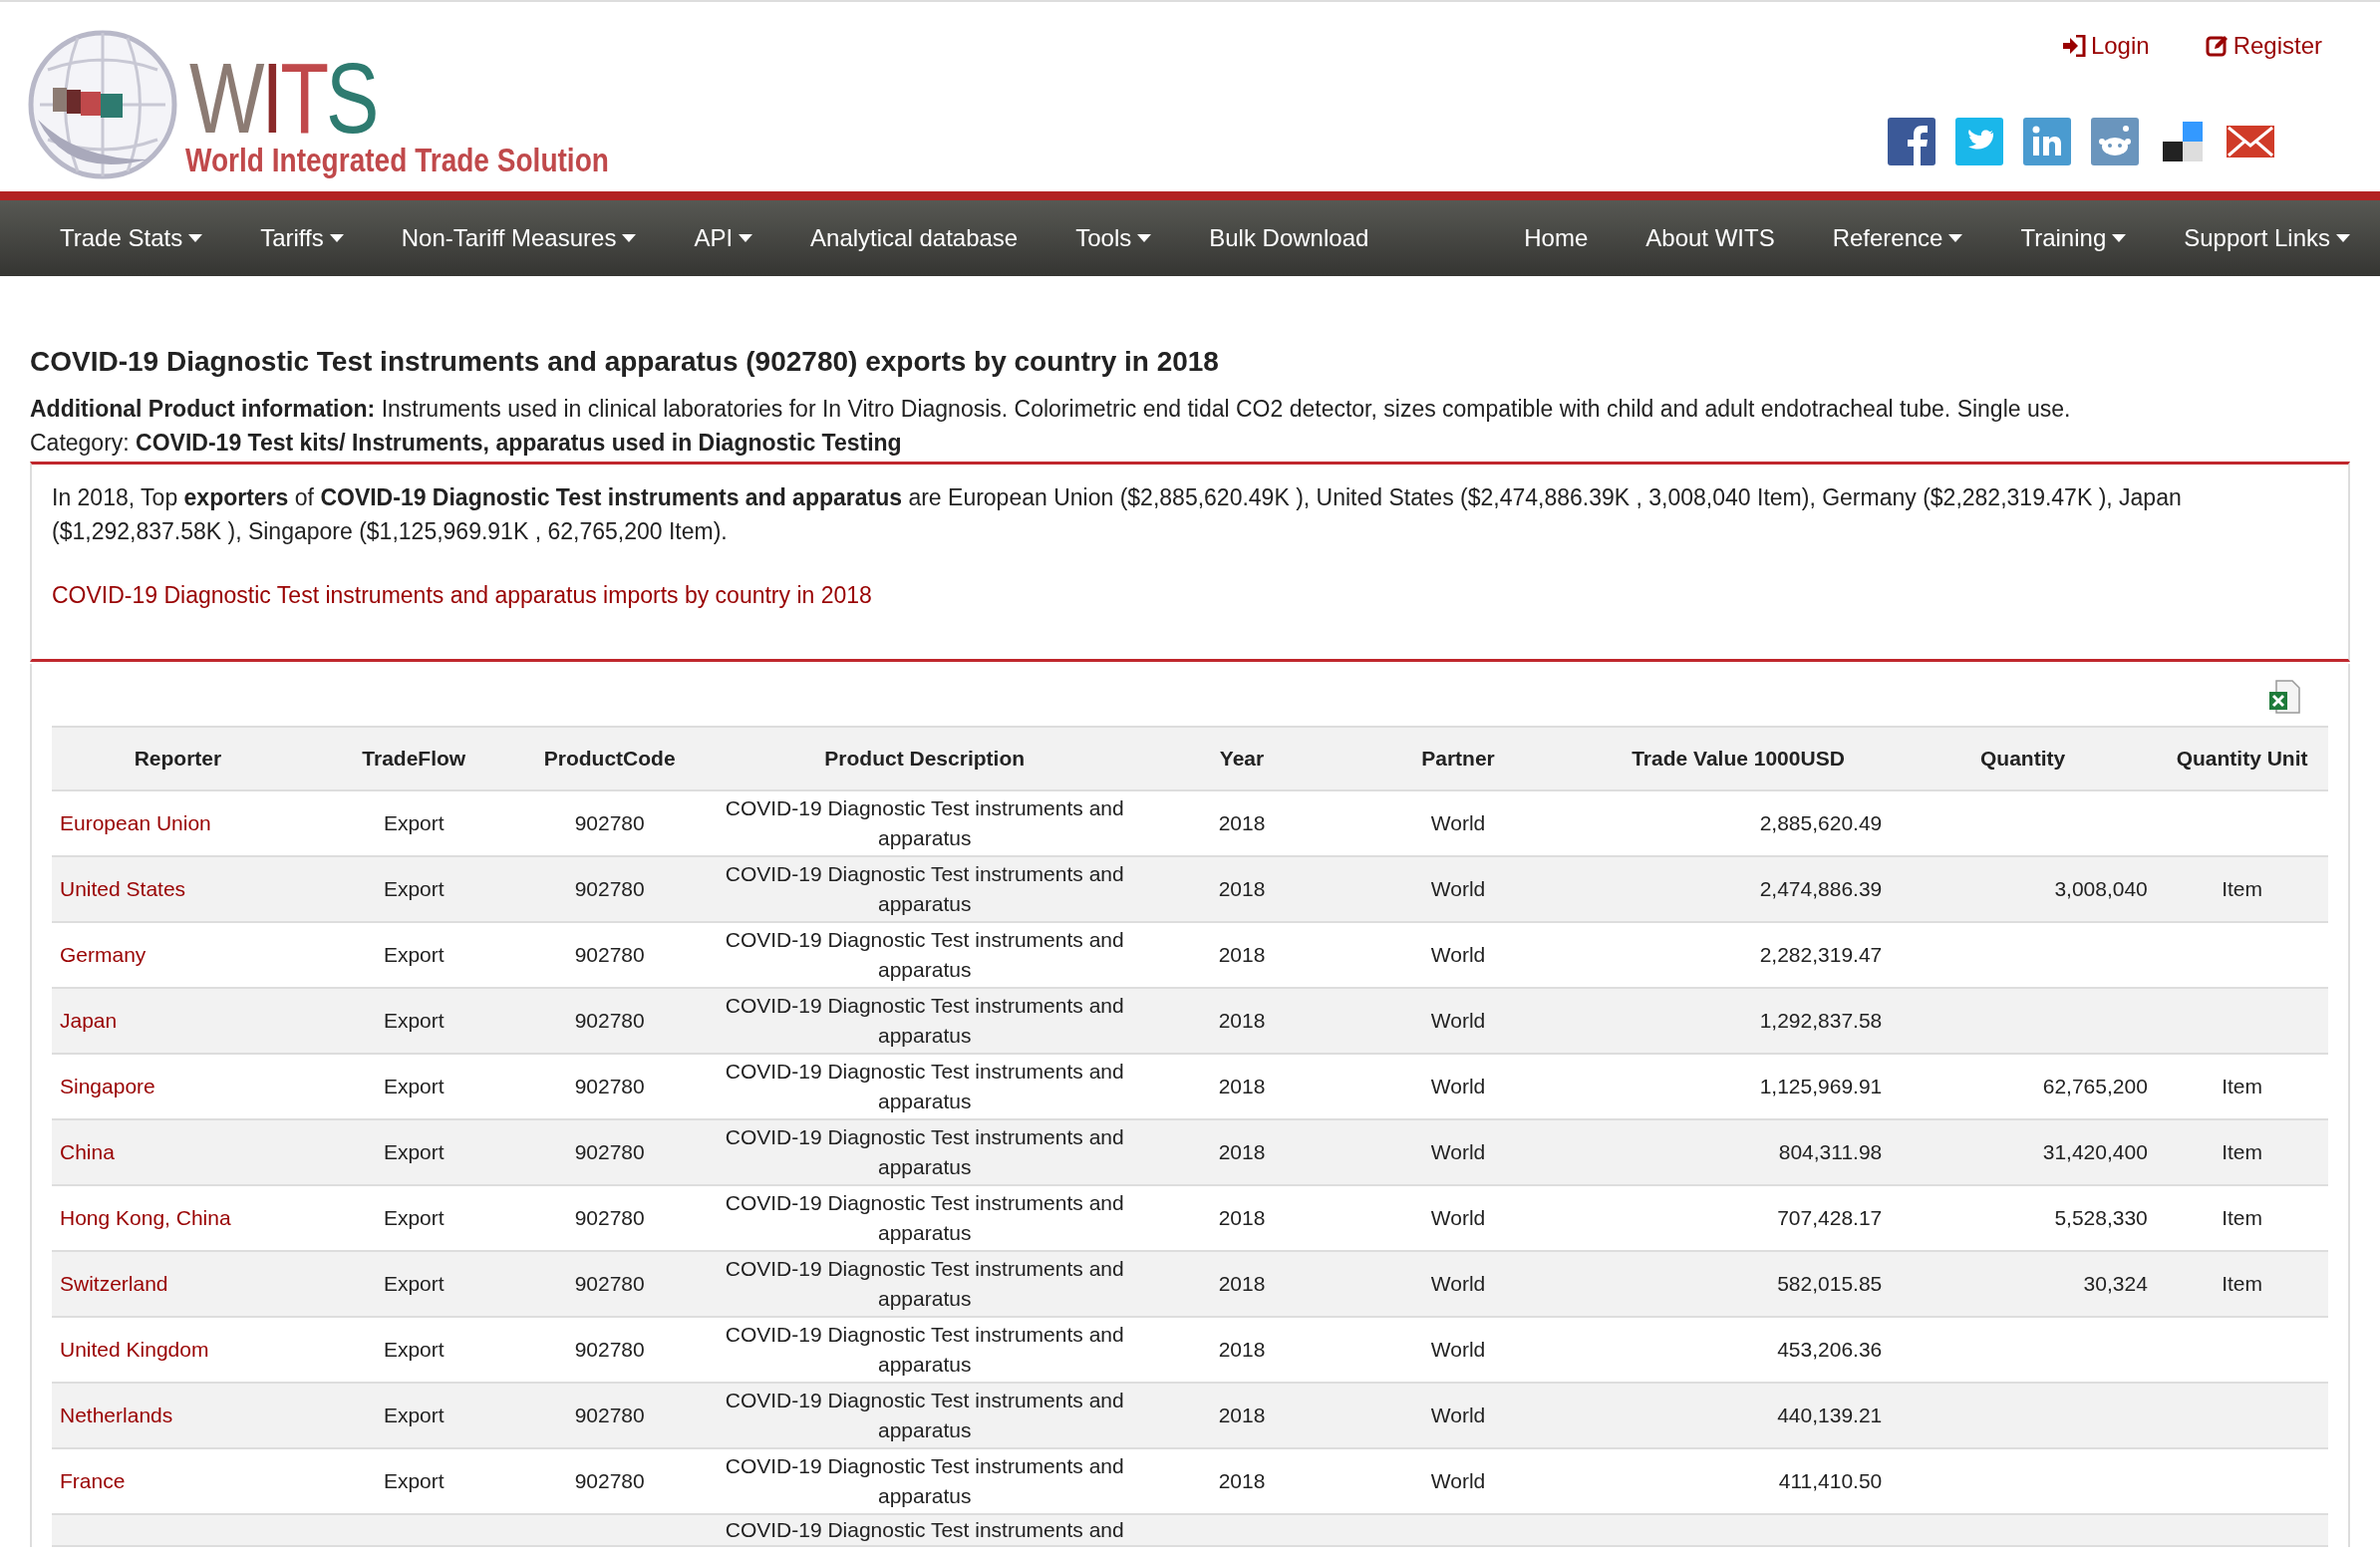 The image size is (2380, 1563). Describe the element at coordinates (625, 362) in the screenshot. I see `page-title: COVID-19 Diagnostic Test instruments and apparatus (902780) exports by country in 2018` at that location.